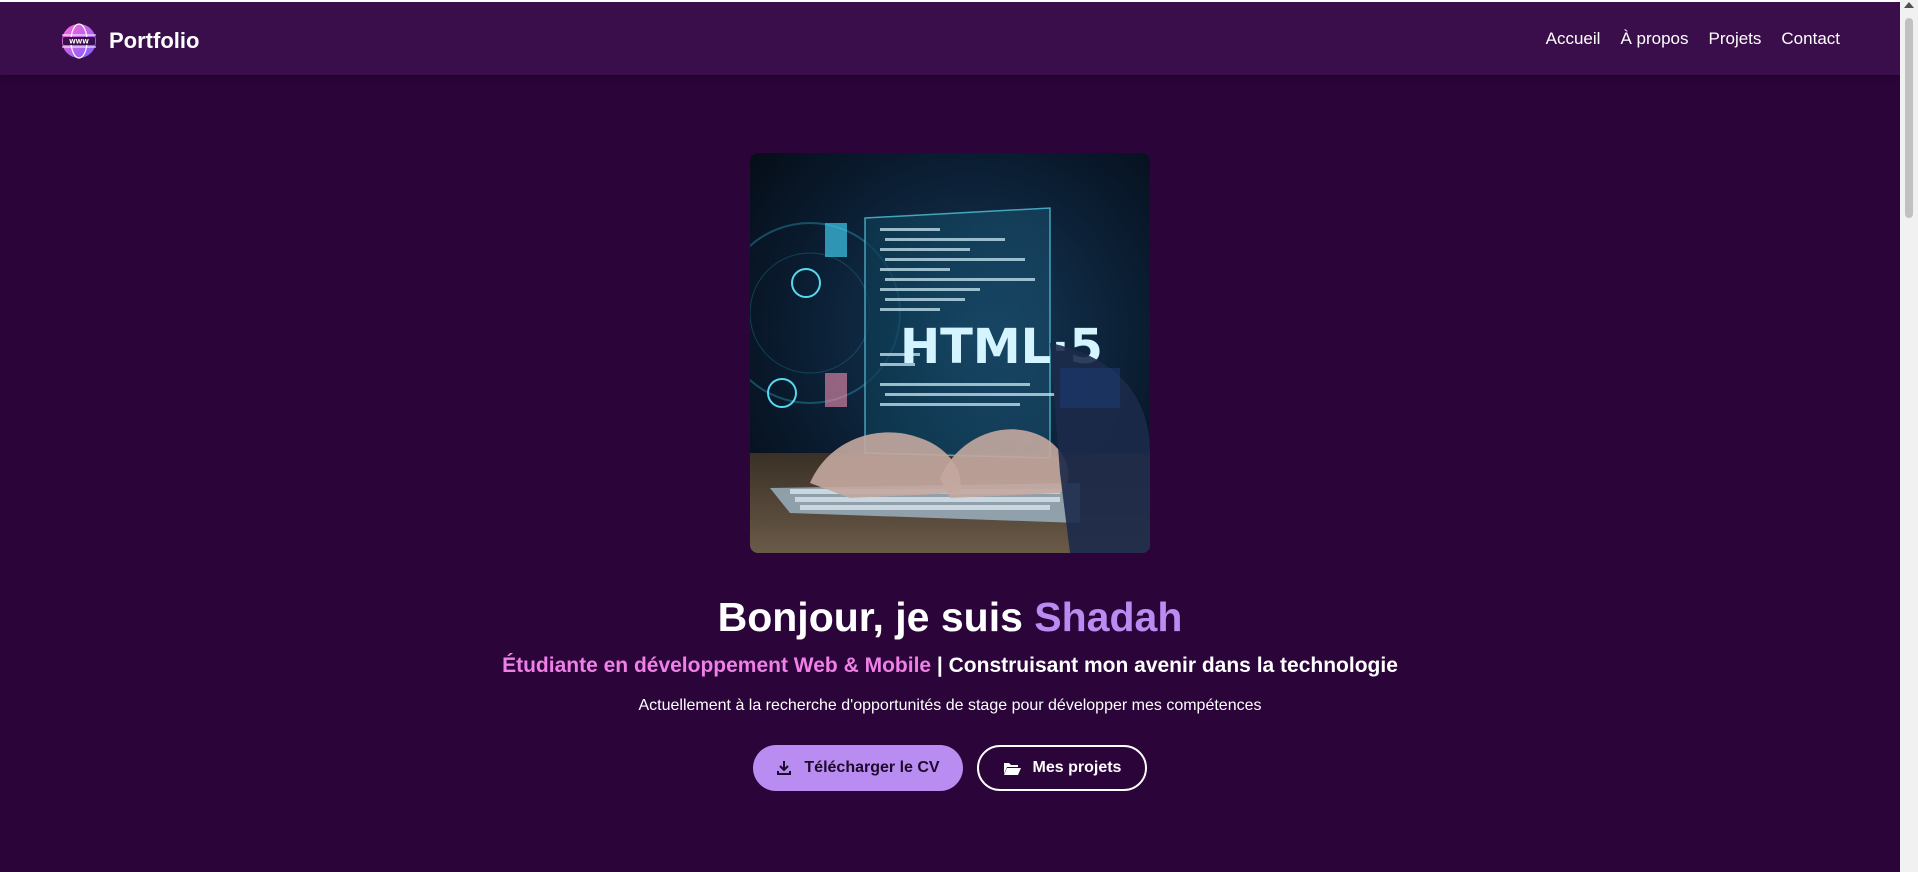 Image resolution: width=1918 pixels, height=872 pixels. Describe the element at coordinates (154, 41) in the screenshot. I see `brand-title: Portfolio` at that location.